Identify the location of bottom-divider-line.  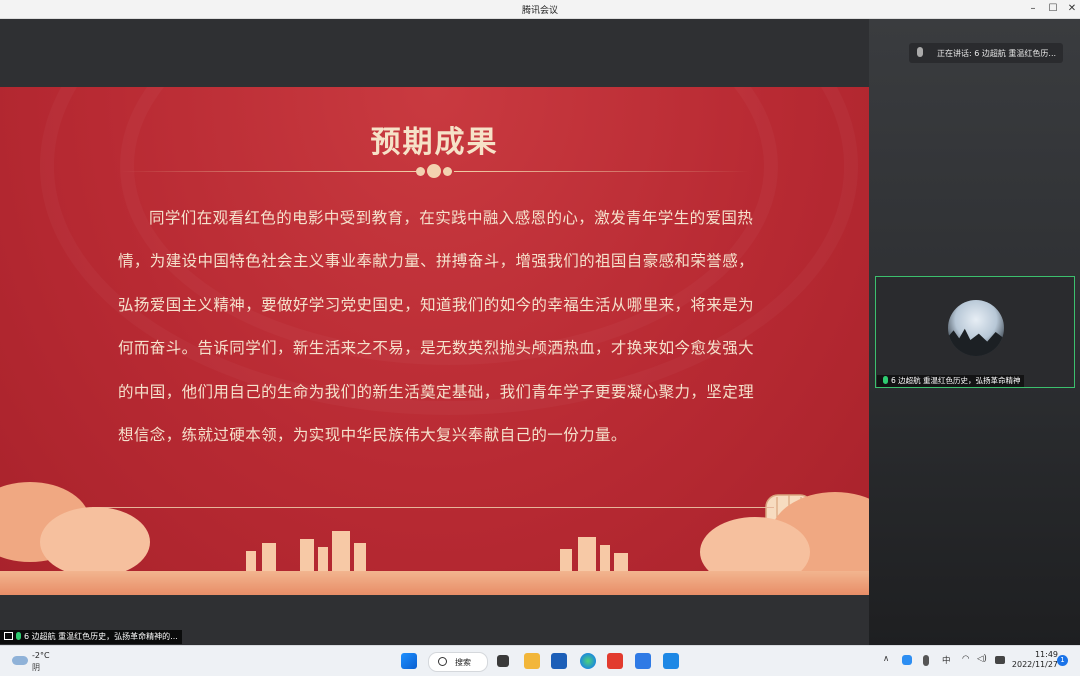
(433, 507).